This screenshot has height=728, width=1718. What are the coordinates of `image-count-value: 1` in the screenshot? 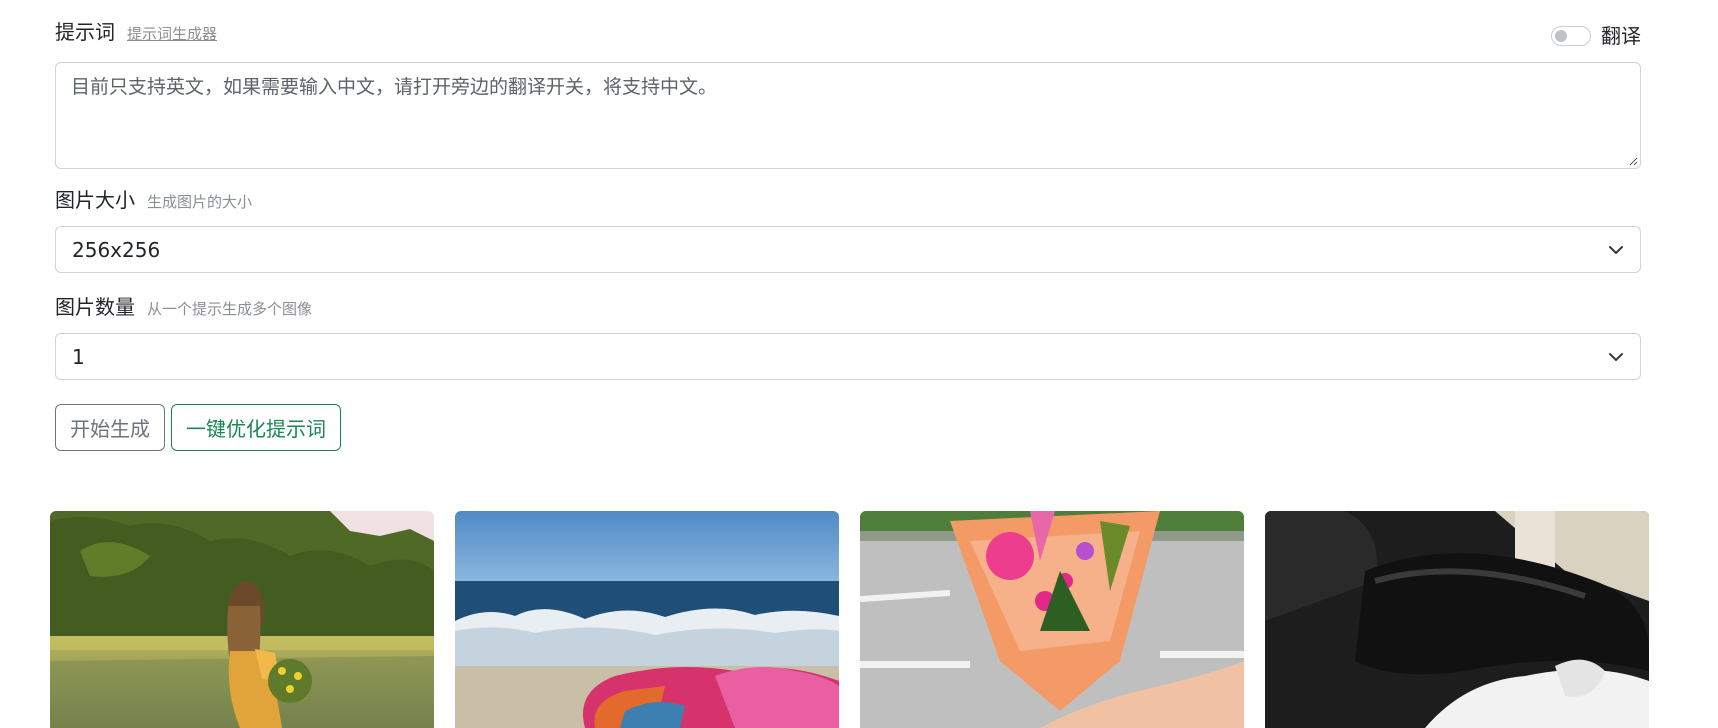 It's located at (78, 356).